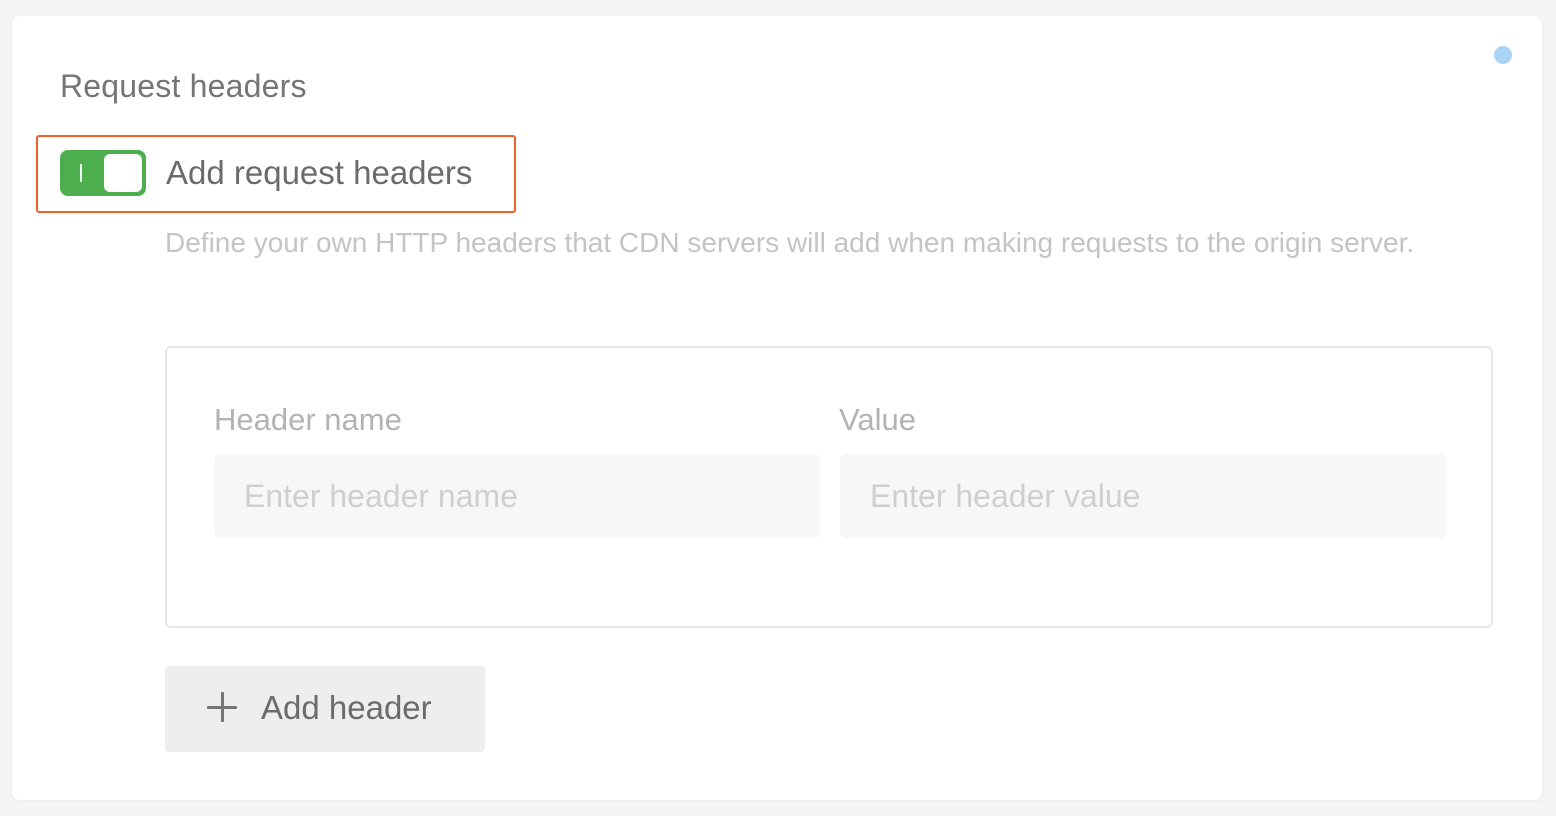 The height and width of the screenshot is (816, 1556). Describe the element at coordinates (123, 173) in the screenshot. I see `toggle-knob` at that location.